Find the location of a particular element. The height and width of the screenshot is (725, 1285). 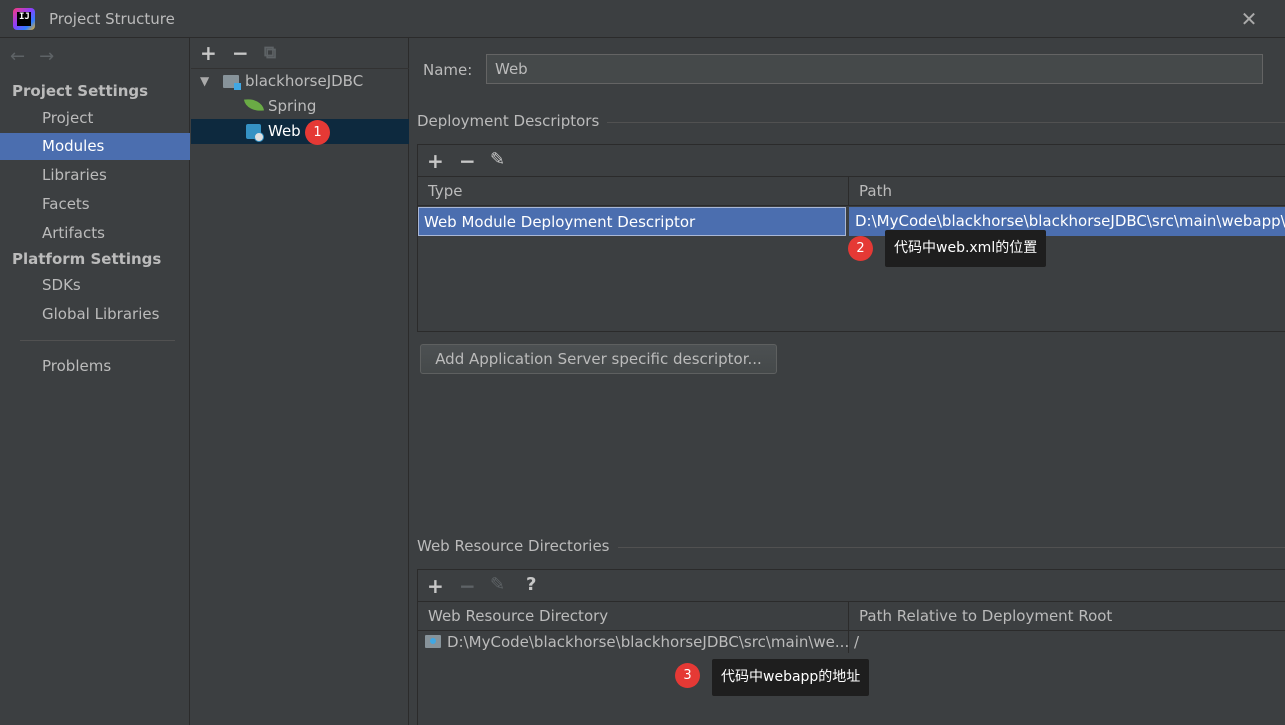

sidebar-item-sdks: SDKs is located at coordinates (95, 285).